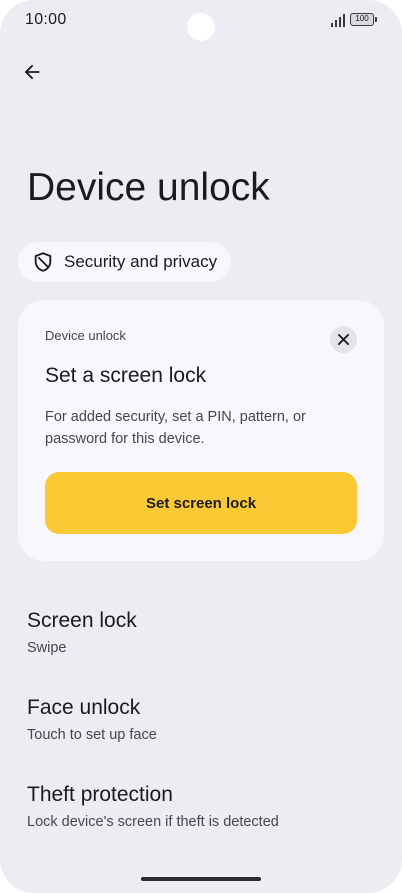  I want to click on page-title: Device unlock, so click(148, 187).